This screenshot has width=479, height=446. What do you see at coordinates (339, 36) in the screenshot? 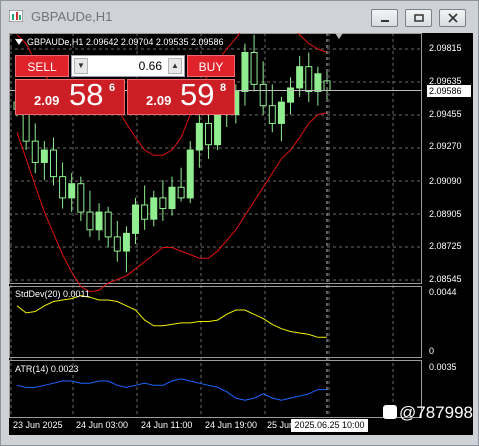
I see `chart-shift-marker-icon` at bounding box center [339, 36].